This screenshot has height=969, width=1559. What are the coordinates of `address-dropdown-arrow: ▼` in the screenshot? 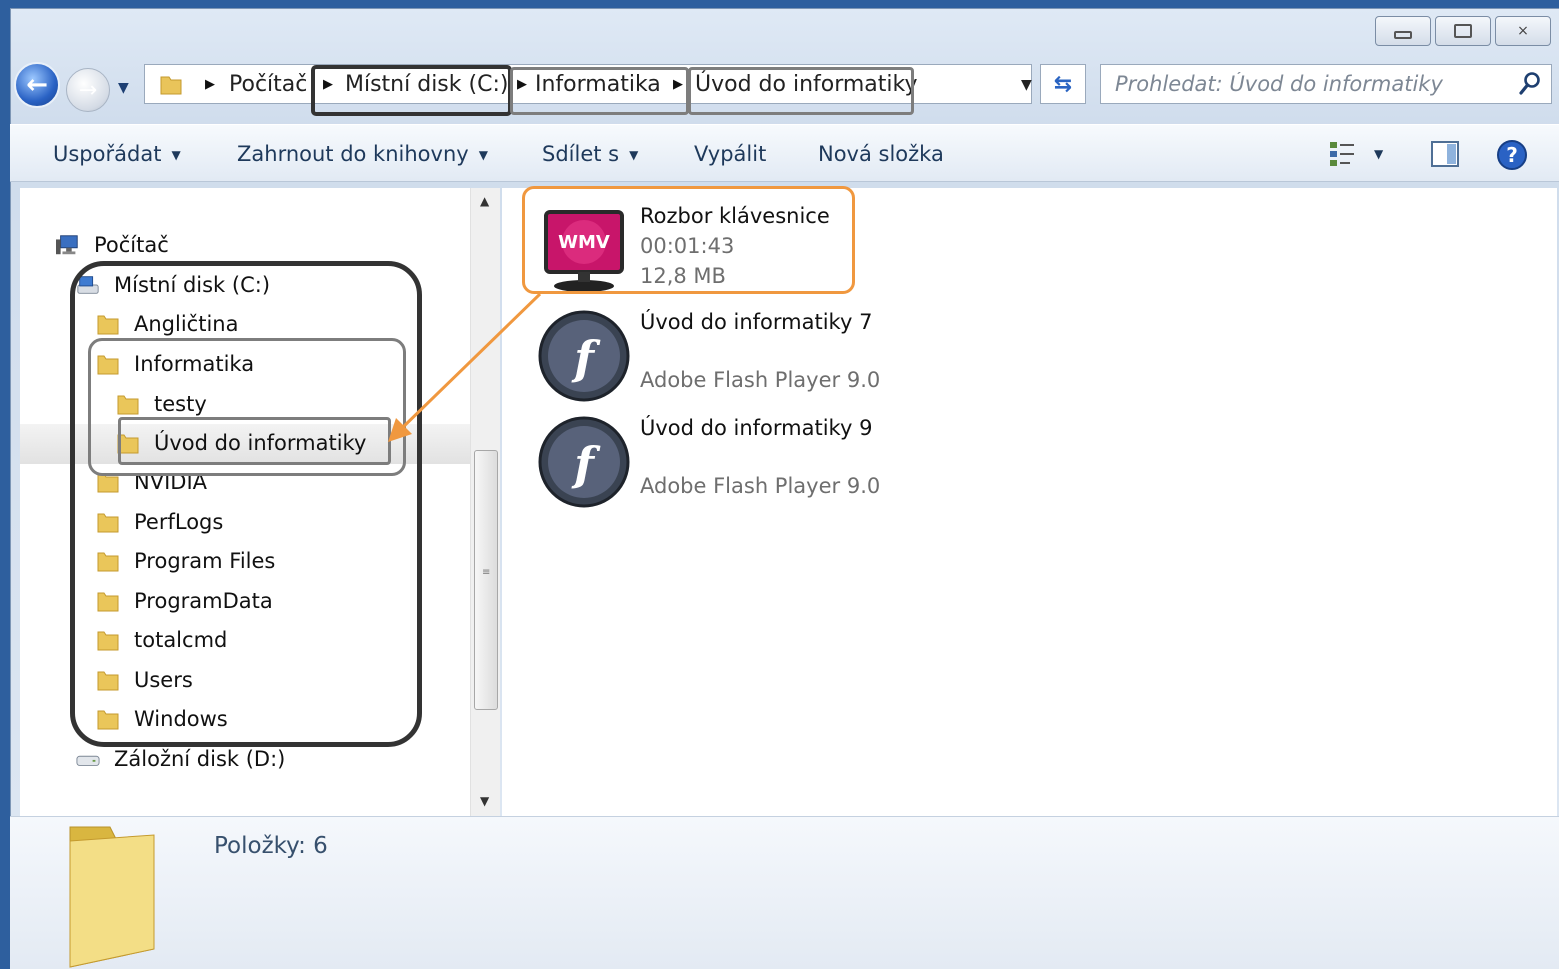 It's located at (1026, 85).